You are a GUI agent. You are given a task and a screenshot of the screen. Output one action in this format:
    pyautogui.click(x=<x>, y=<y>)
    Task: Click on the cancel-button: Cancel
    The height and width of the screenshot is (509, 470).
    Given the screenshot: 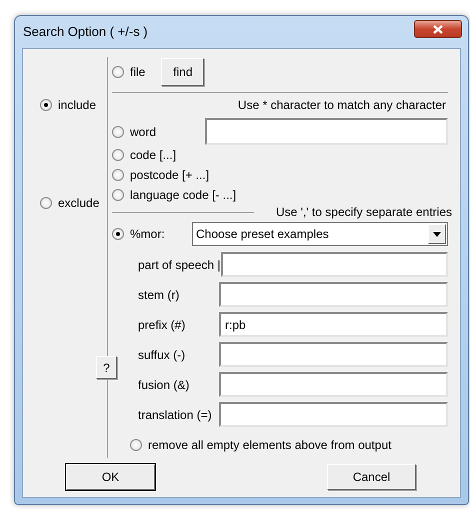 What is the action you would take?
    pyautogui.click(x=371, y=477)
    